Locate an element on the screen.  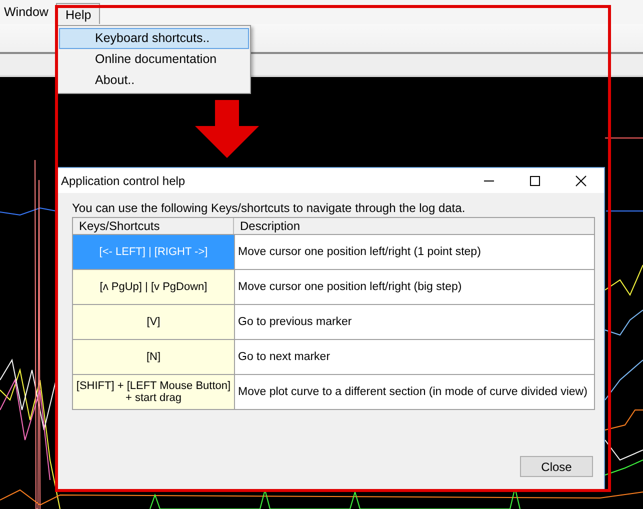
maximize-icon is located at coordinates (535, 180).